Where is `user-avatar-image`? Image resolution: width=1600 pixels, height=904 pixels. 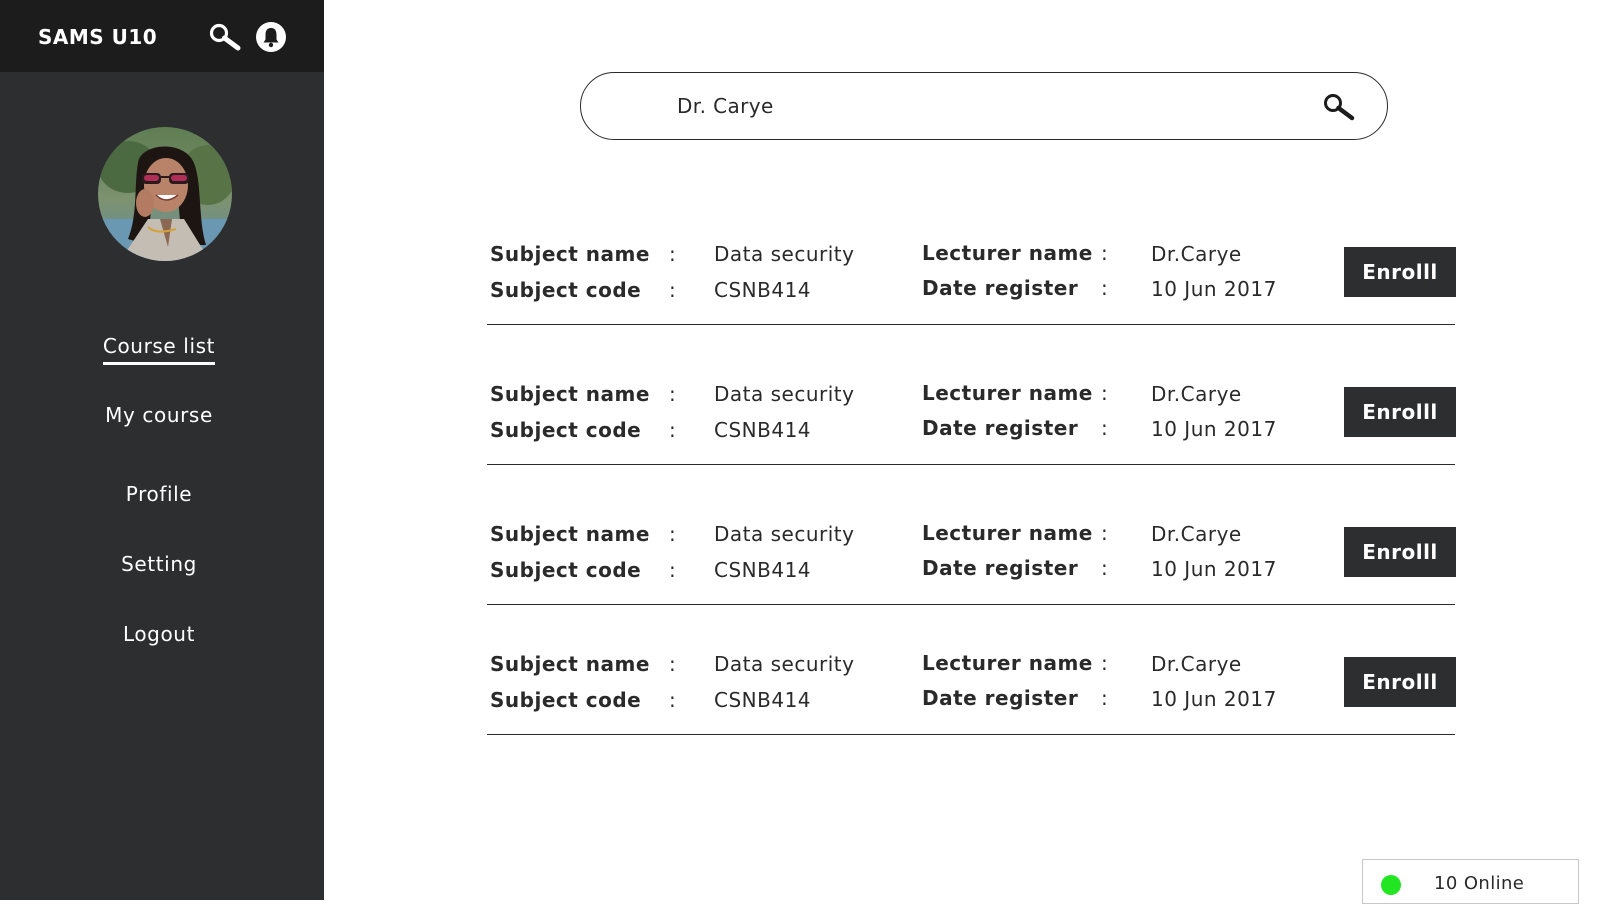
user-avatar-image is located at coordinates (165, 194).